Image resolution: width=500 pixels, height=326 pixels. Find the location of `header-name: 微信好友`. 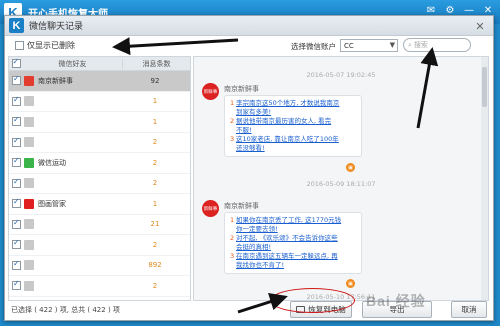

header-name: 微信好友 is located at coordinates (73, 63).